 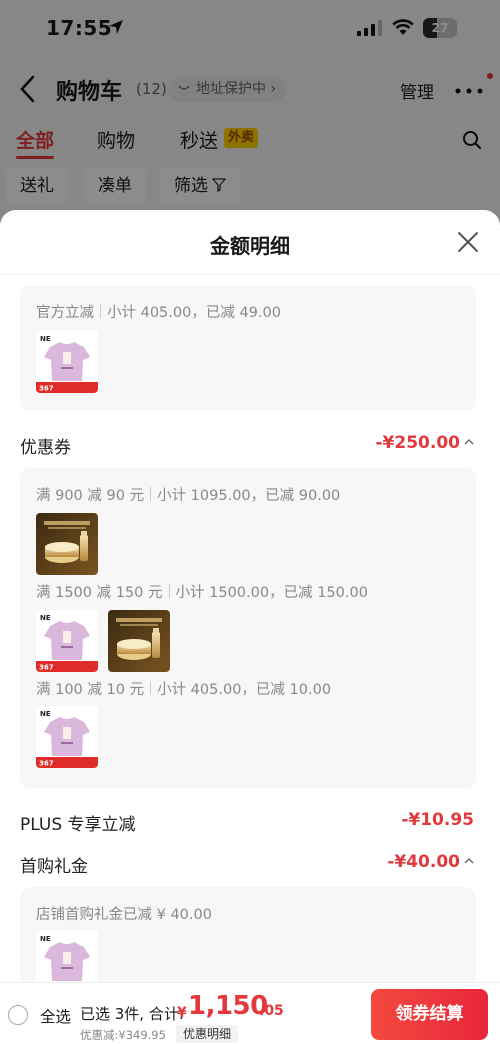 I want to click on select-all-radio, so click(x=18, y=1015).